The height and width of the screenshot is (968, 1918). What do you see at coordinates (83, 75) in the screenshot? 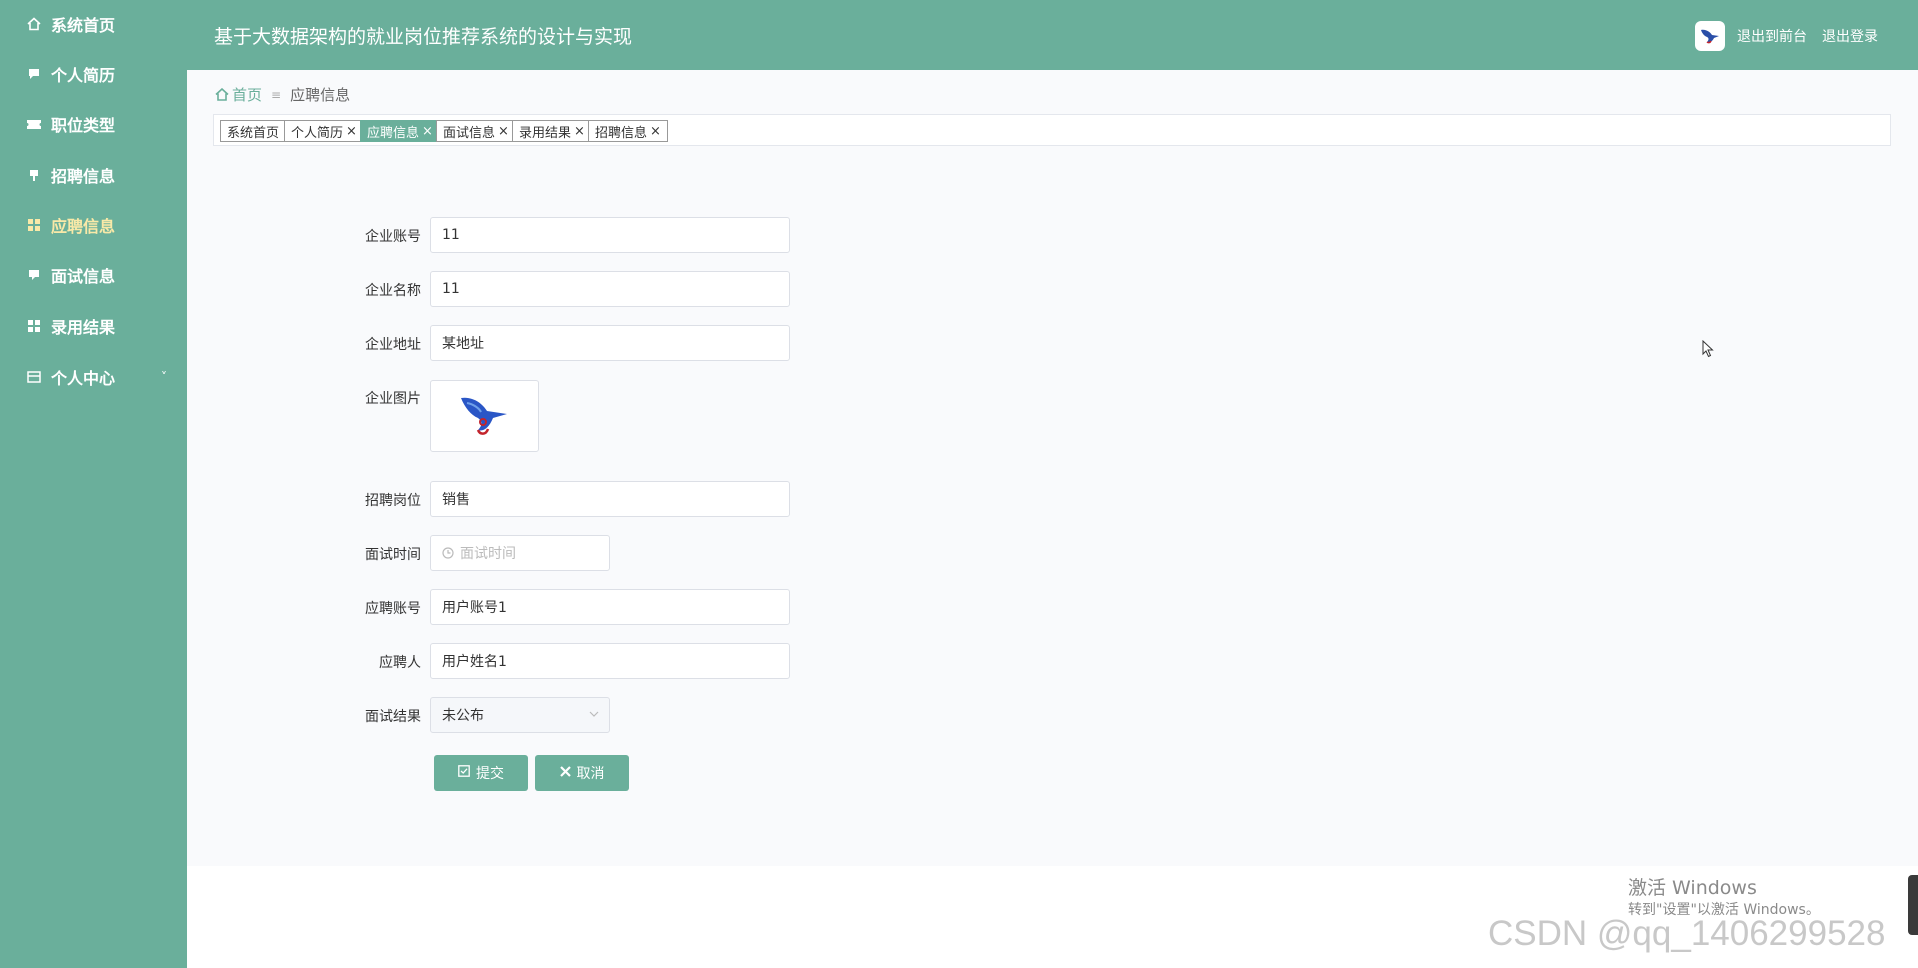
I see `sidebar-item-label: 个人简历` at bounding box center [83, 75].